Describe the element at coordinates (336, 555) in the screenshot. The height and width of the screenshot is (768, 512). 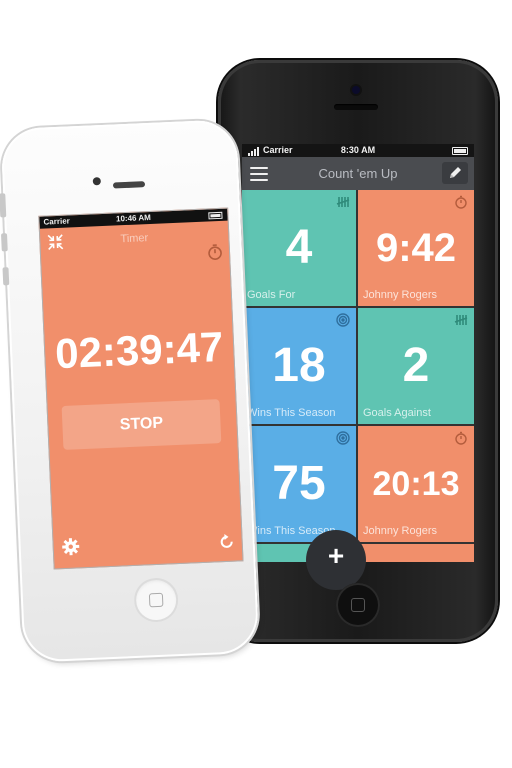
I see `plus-icon: +` at that location.